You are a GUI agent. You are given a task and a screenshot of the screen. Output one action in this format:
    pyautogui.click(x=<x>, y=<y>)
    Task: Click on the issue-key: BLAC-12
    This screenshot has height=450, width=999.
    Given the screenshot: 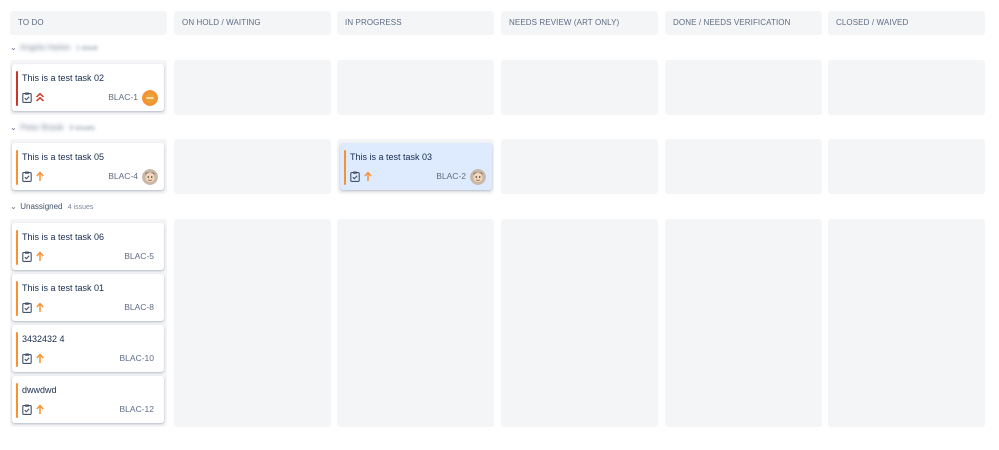 What is the action you would take?
    pyautogui.click(x=137, y=409)
    